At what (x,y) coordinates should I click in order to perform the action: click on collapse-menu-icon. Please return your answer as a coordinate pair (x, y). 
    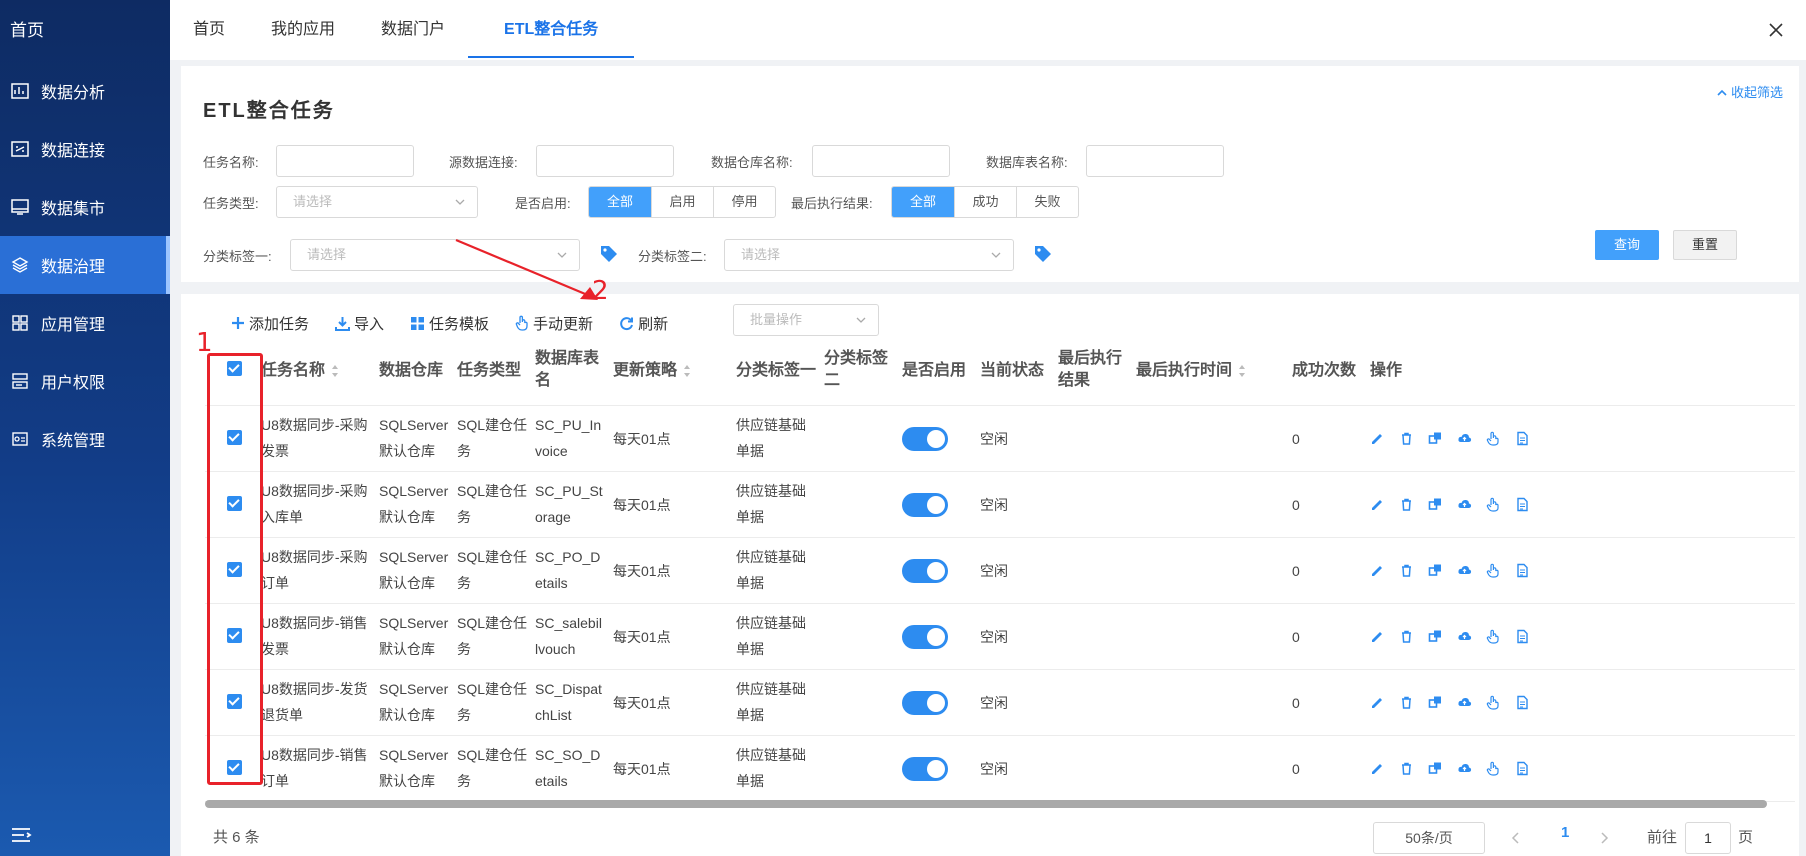
    Looking at the image, I should click on (21, 835).